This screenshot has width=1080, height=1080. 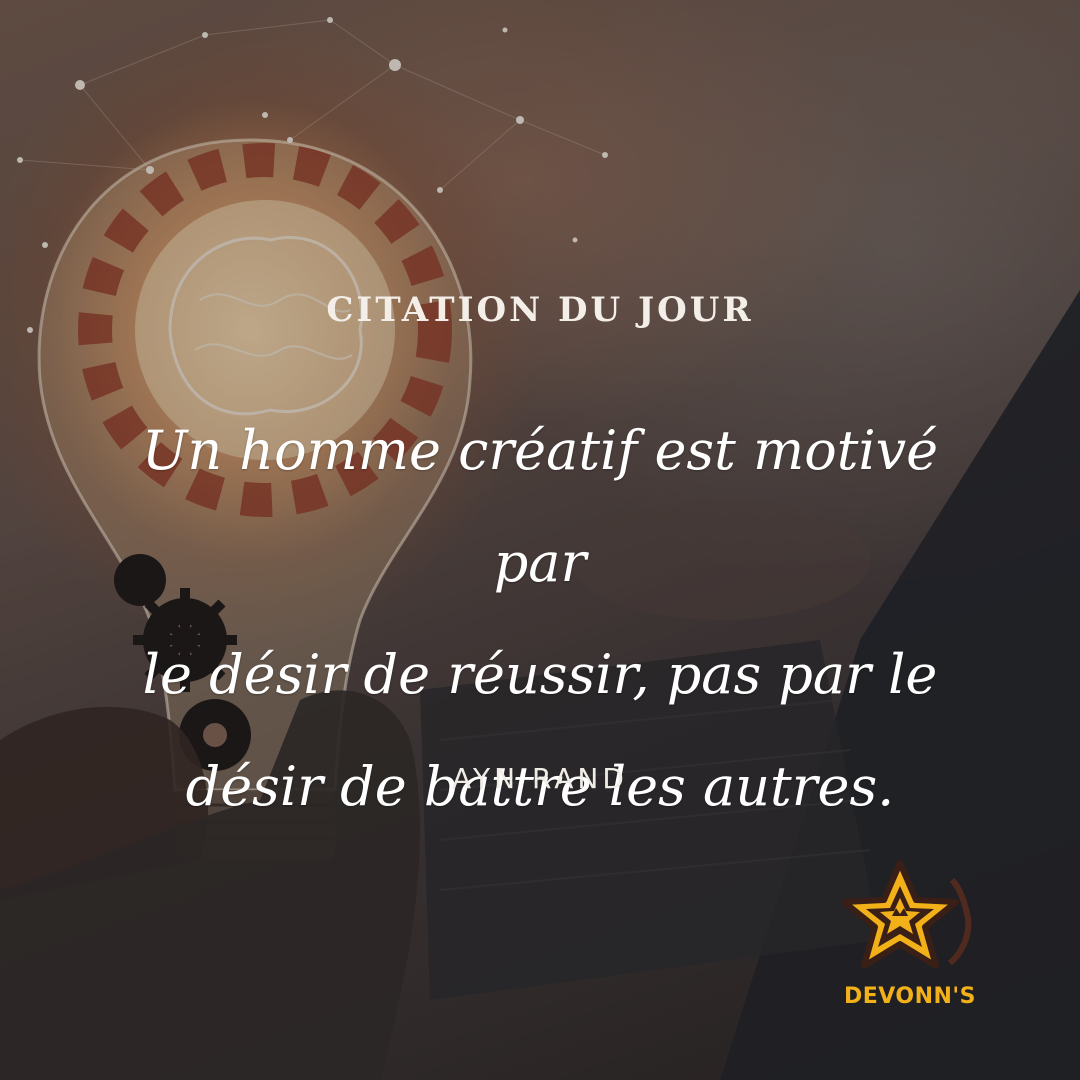 I want to click on star-logo-icon, so click(x=906, y=914).